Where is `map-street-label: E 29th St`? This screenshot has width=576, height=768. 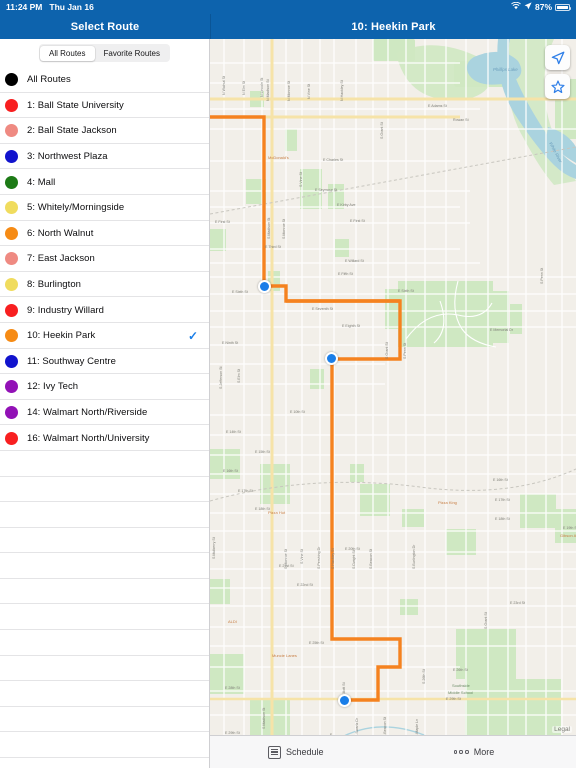 map-street-label: E 29th St is located at coordinates (453, 699).